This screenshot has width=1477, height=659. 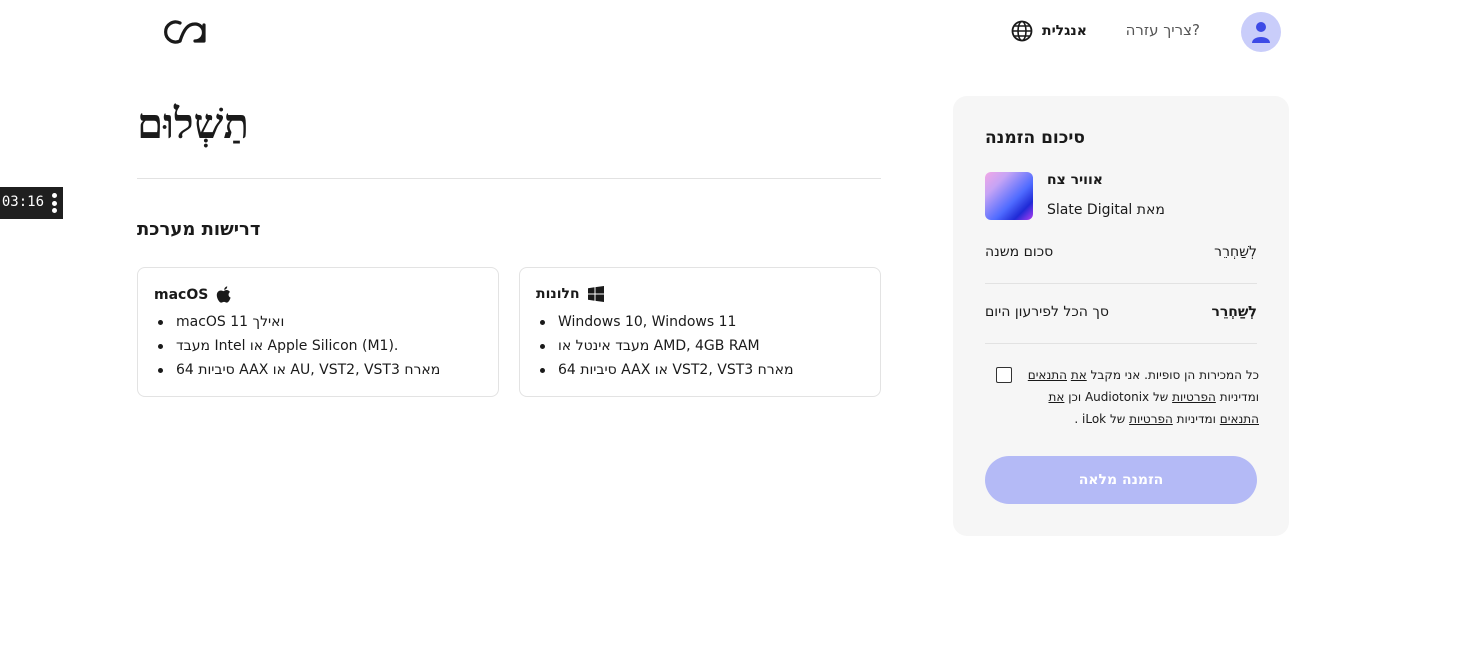 I want to click on subtotal-value: לְשַׁחְרֵר, so click(x=1235, y=252).